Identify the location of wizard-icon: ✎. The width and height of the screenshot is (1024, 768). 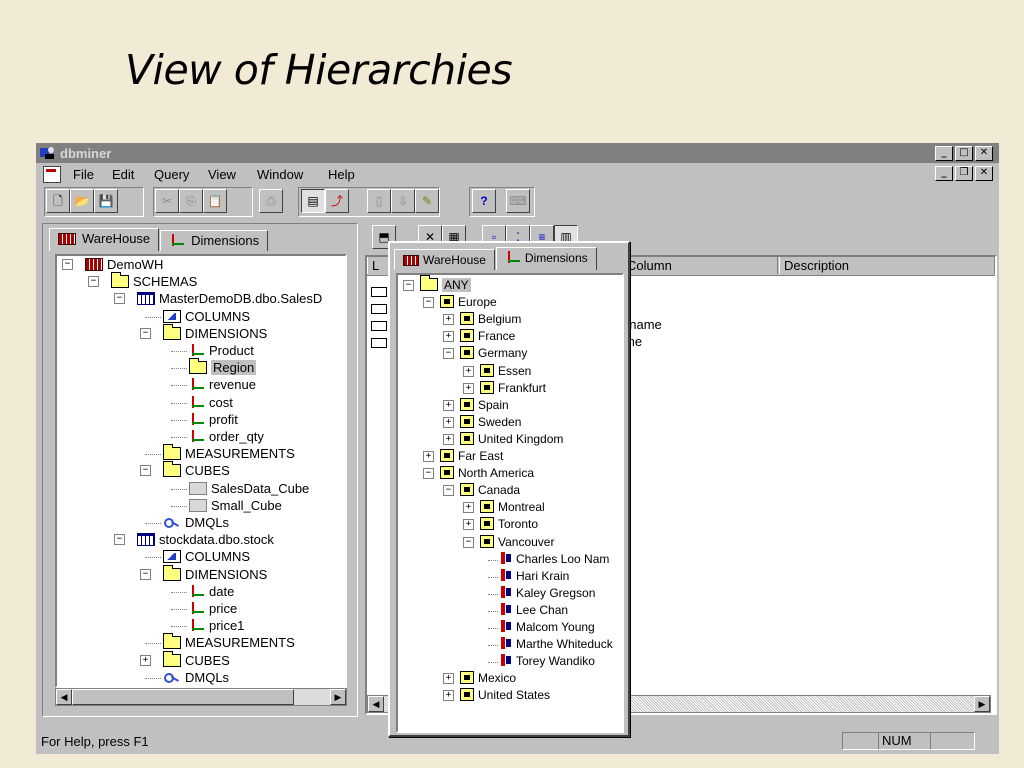
(427, 201).